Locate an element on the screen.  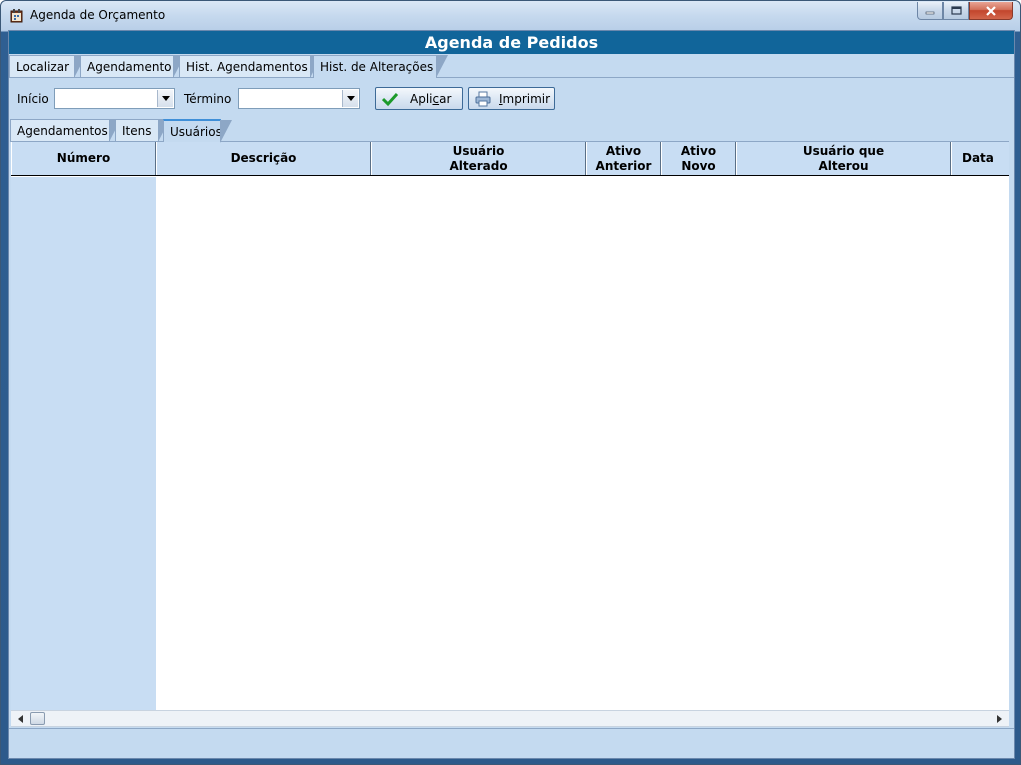
apply-button: Aplicar is located at coordinates (419, 98).